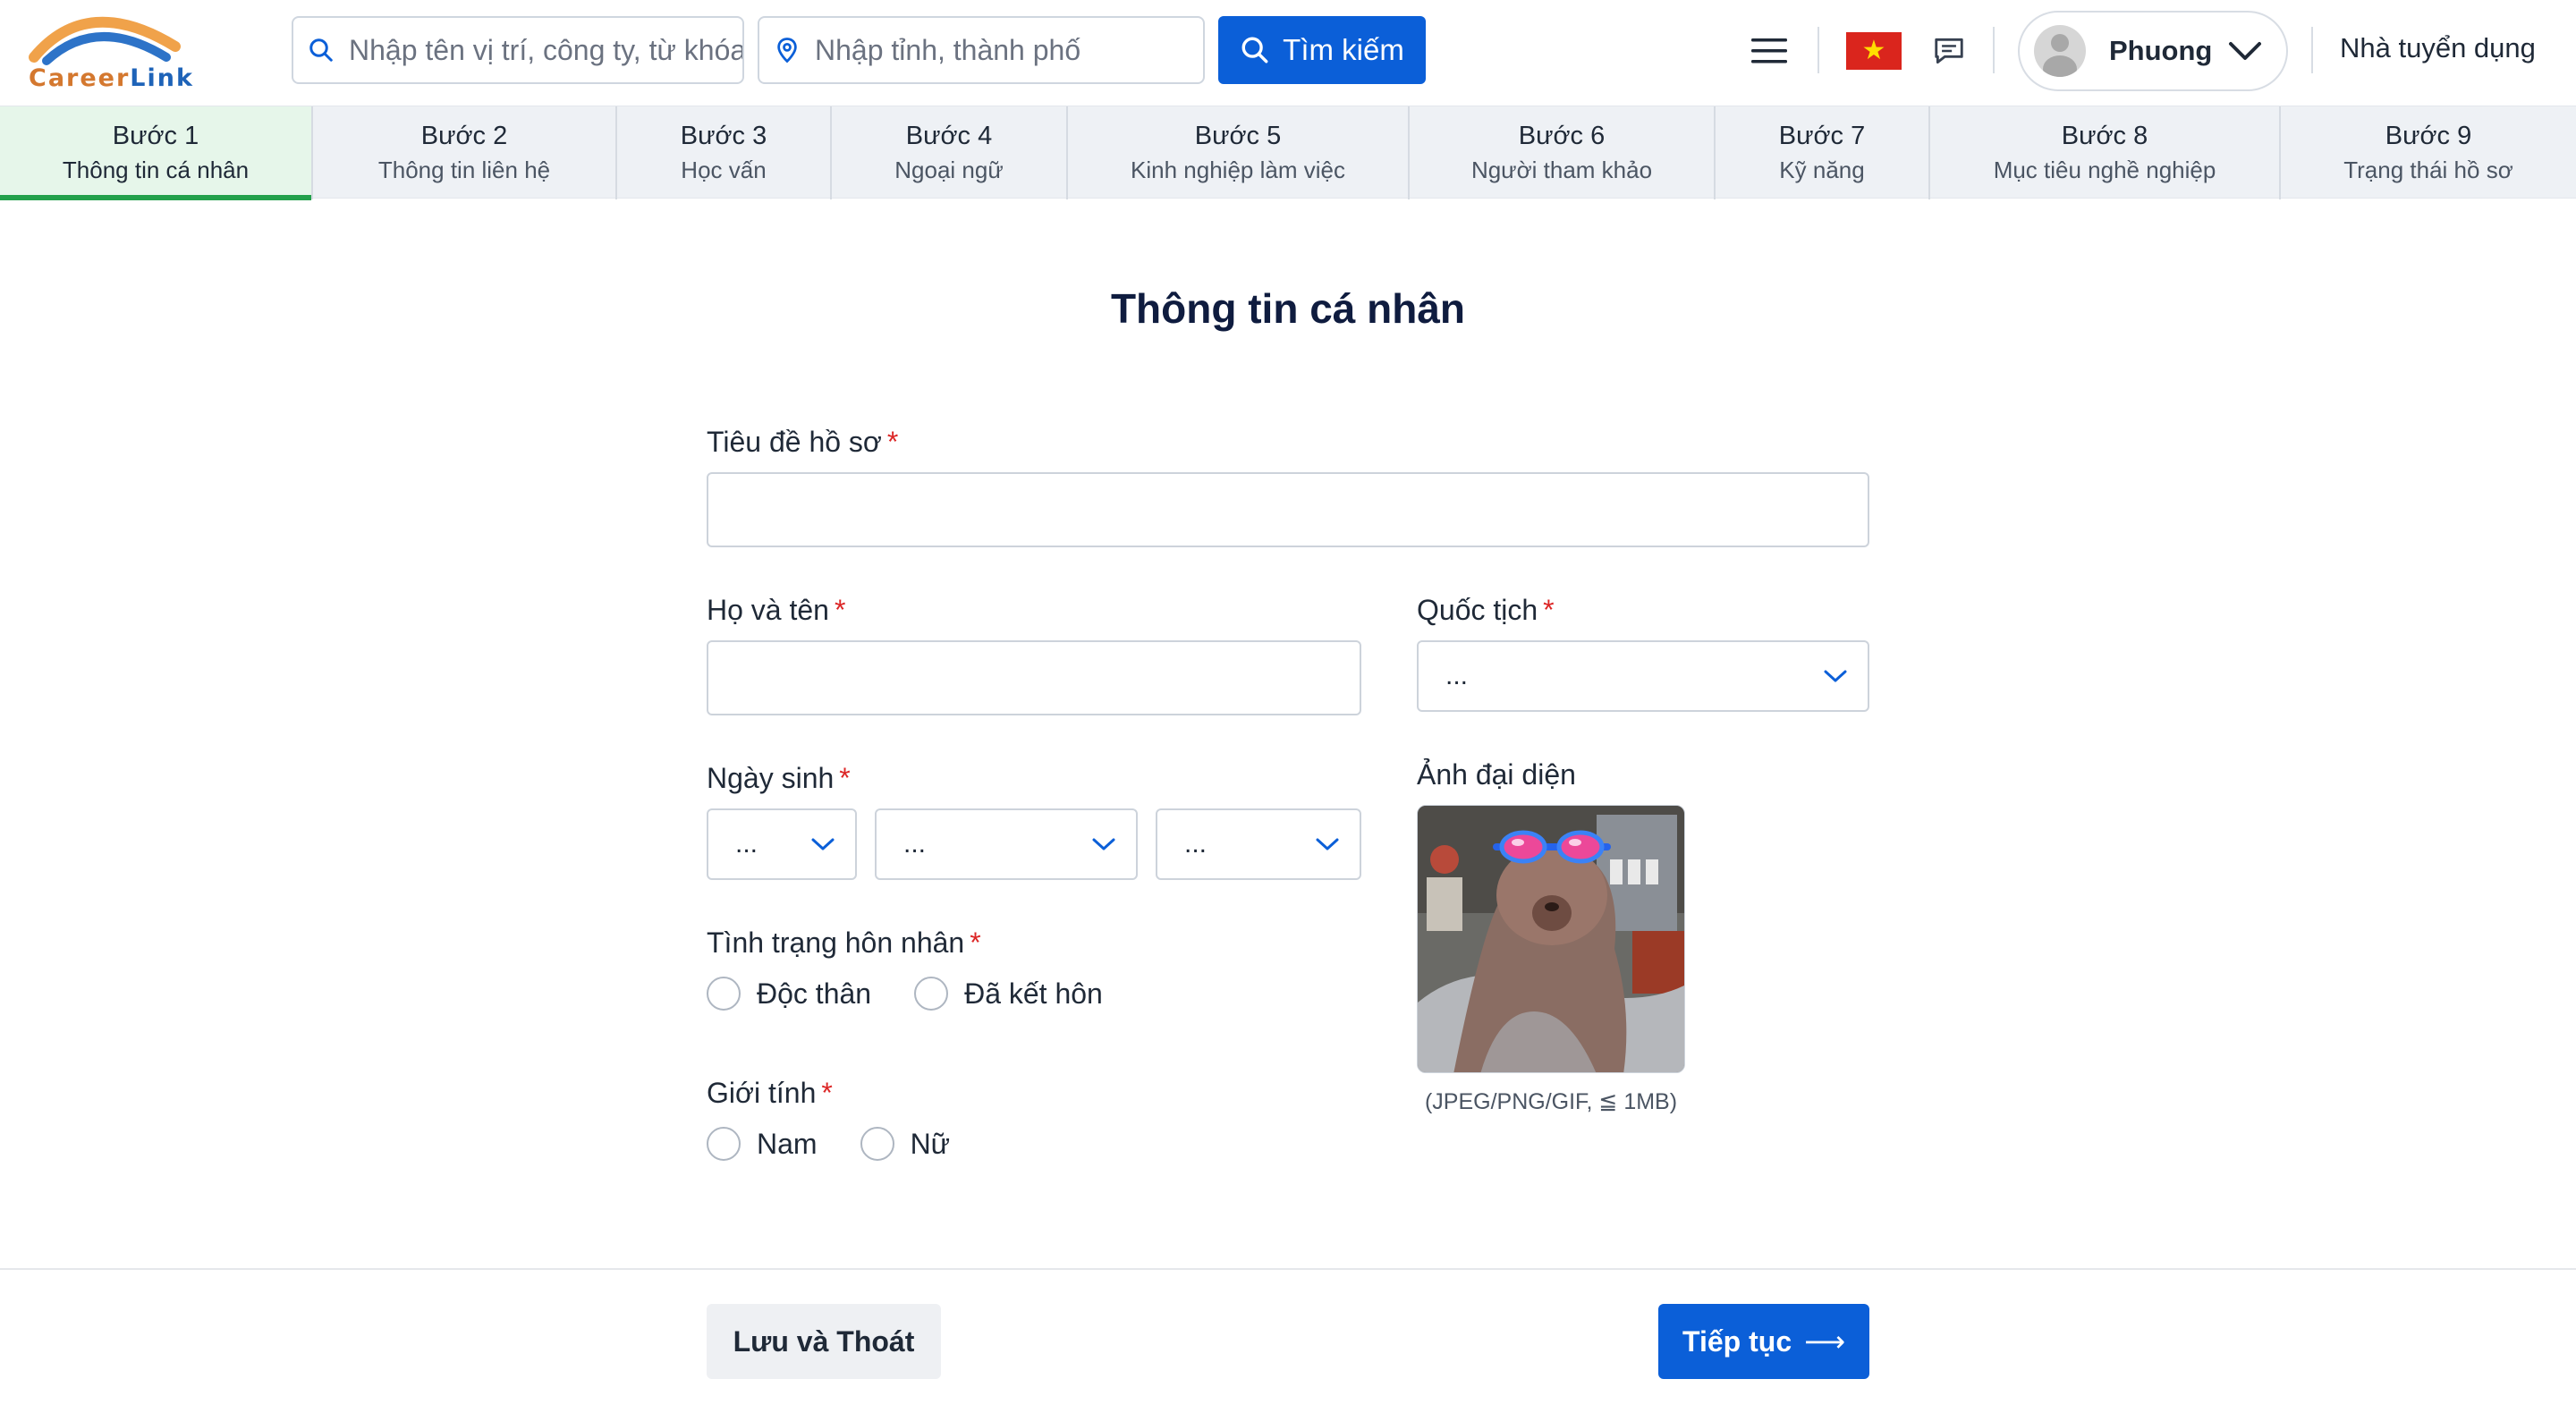  I want to click on search-icon, so click(321, 50).